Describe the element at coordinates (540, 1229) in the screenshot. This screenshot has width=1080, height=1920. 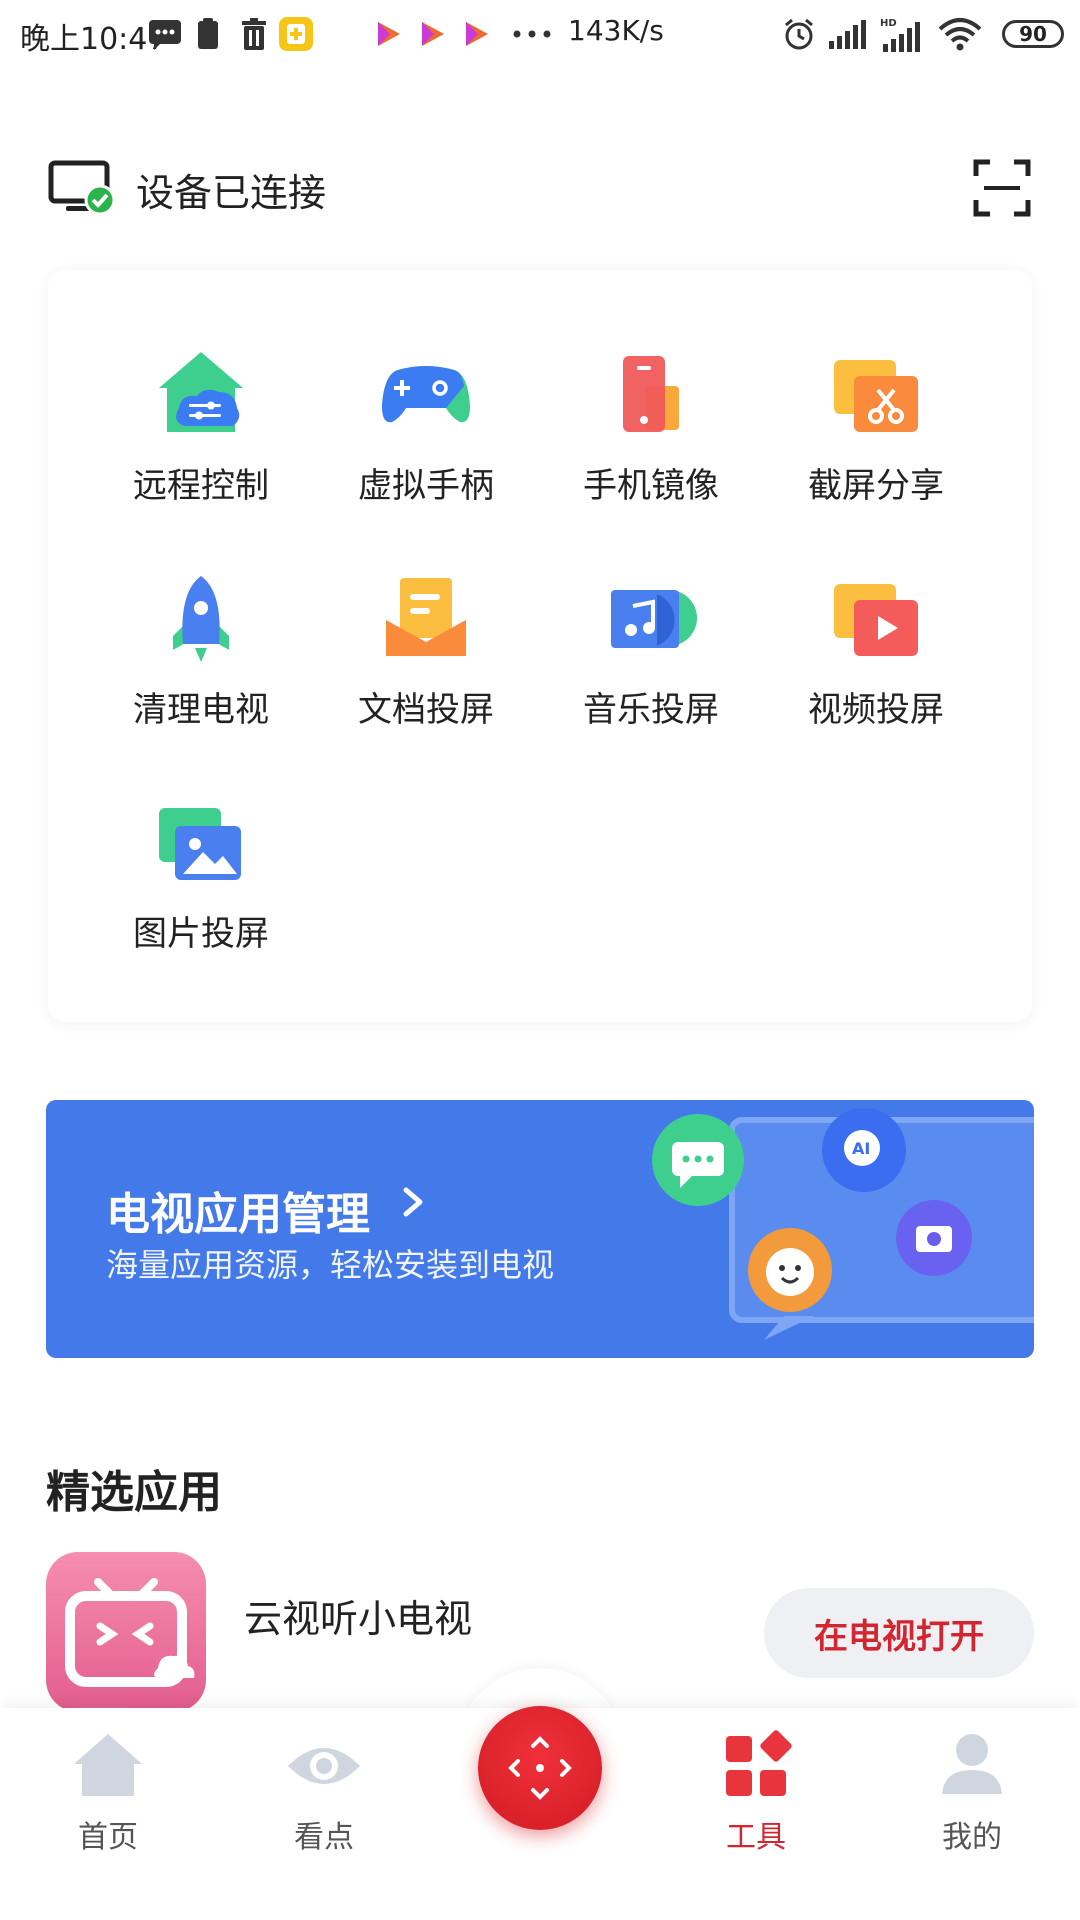
I see `tv-app-management-banner: 电视应用管理 海量应用资源，轻松安装到电视 AI` at that location.